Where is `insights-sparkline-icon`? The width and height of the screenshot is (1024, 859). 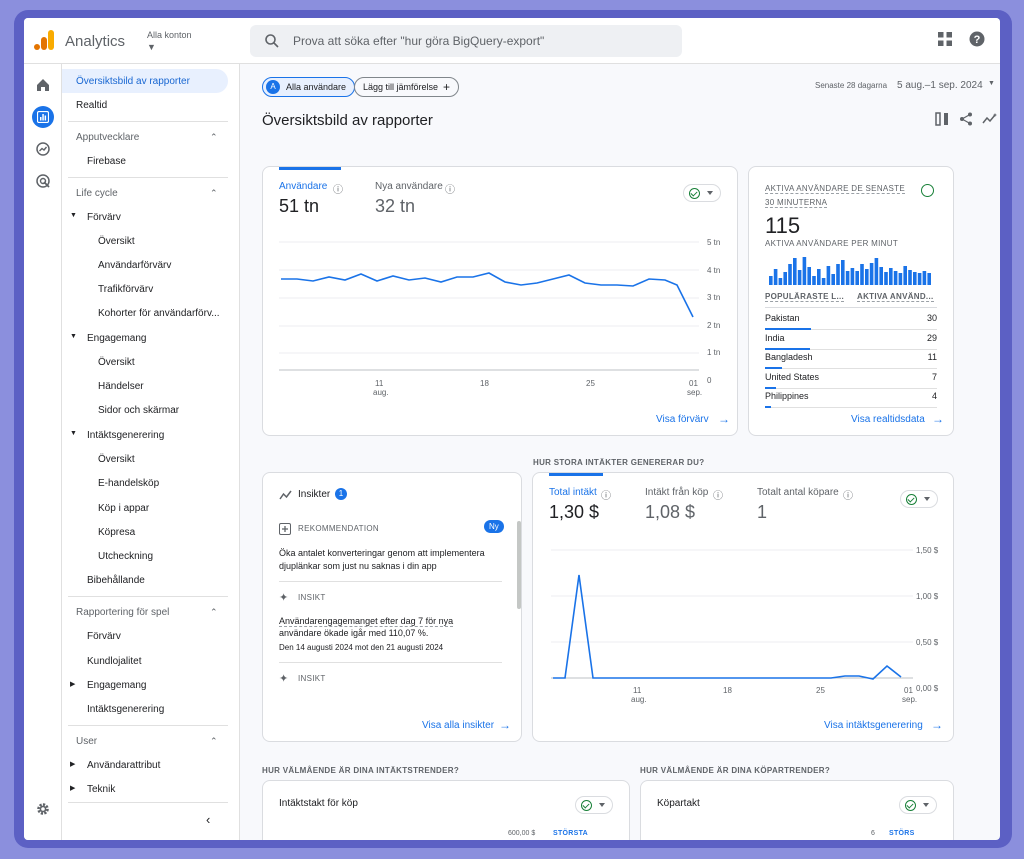
insights-sparkline-icon is located at coordinates (990, 119).